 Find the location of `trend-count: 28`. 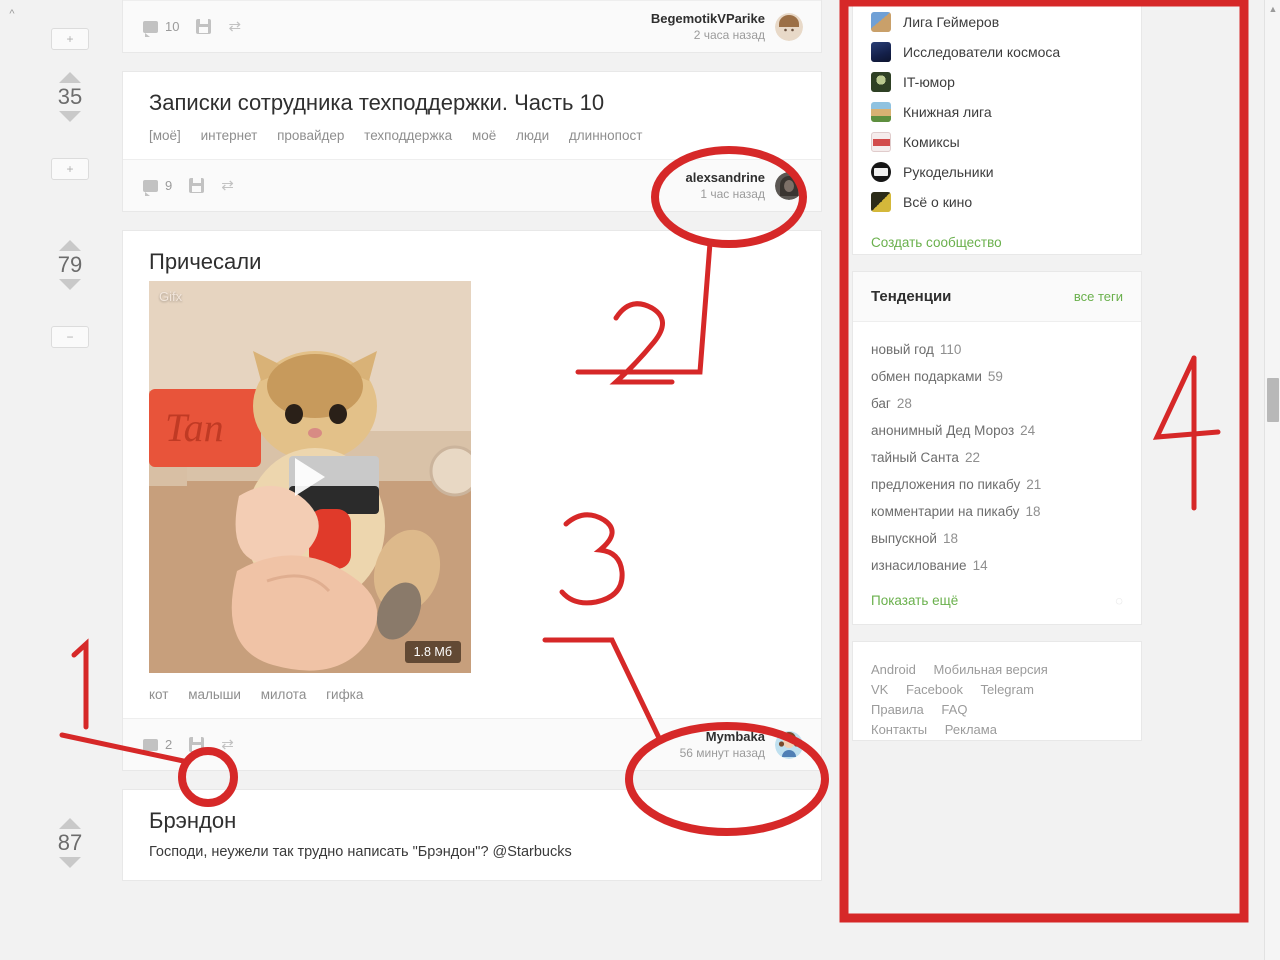

trend-count: 28 is located at coordinates (904, 403).